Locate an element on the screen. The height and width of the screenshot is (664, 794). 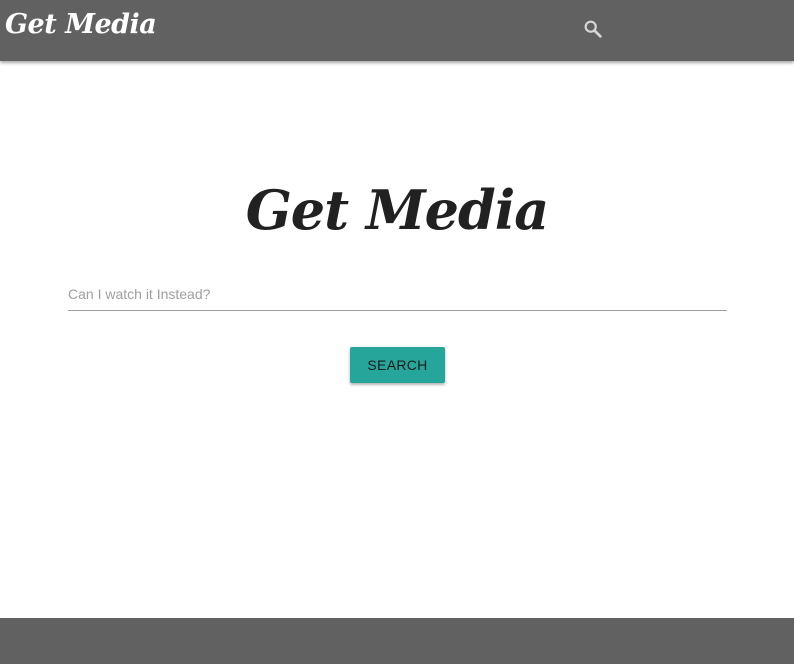
brand-logo: Get Media is located at coordinates (81, 24).